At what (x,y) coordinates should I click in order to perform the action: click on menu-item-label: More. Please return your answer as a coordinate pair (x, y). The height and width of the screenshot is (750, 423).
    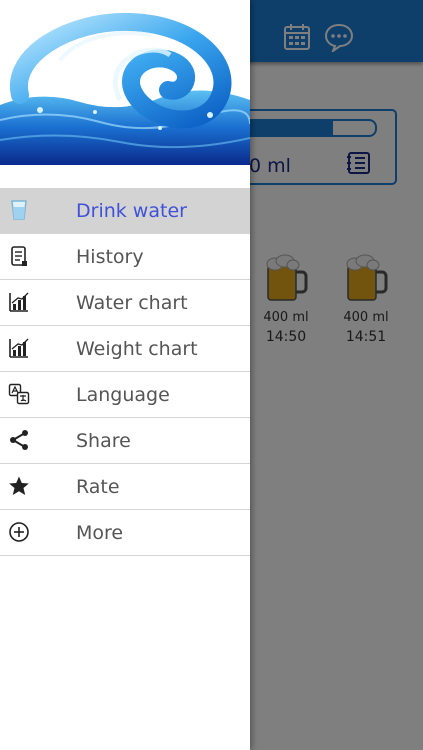
    Looking at the image, I should click on (100, 533).